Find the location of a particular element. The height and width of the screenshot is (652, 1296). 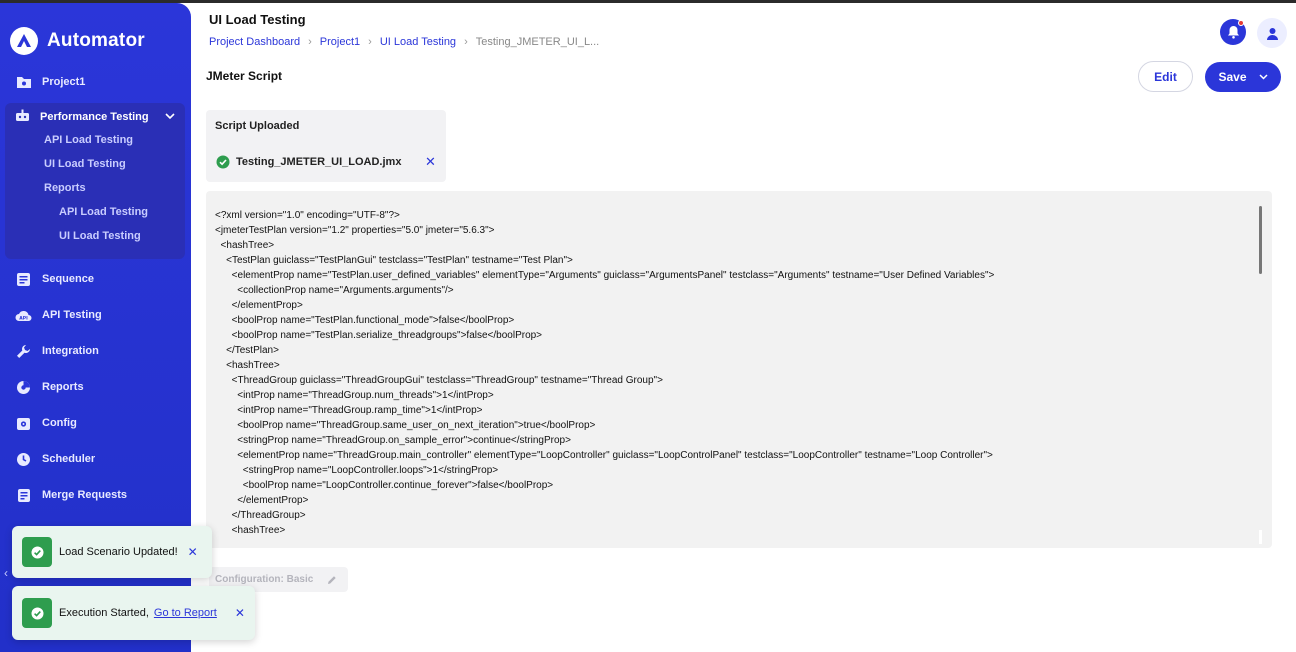

sidebar-group-label: Performance Testing is located at coordinates (94, 117).